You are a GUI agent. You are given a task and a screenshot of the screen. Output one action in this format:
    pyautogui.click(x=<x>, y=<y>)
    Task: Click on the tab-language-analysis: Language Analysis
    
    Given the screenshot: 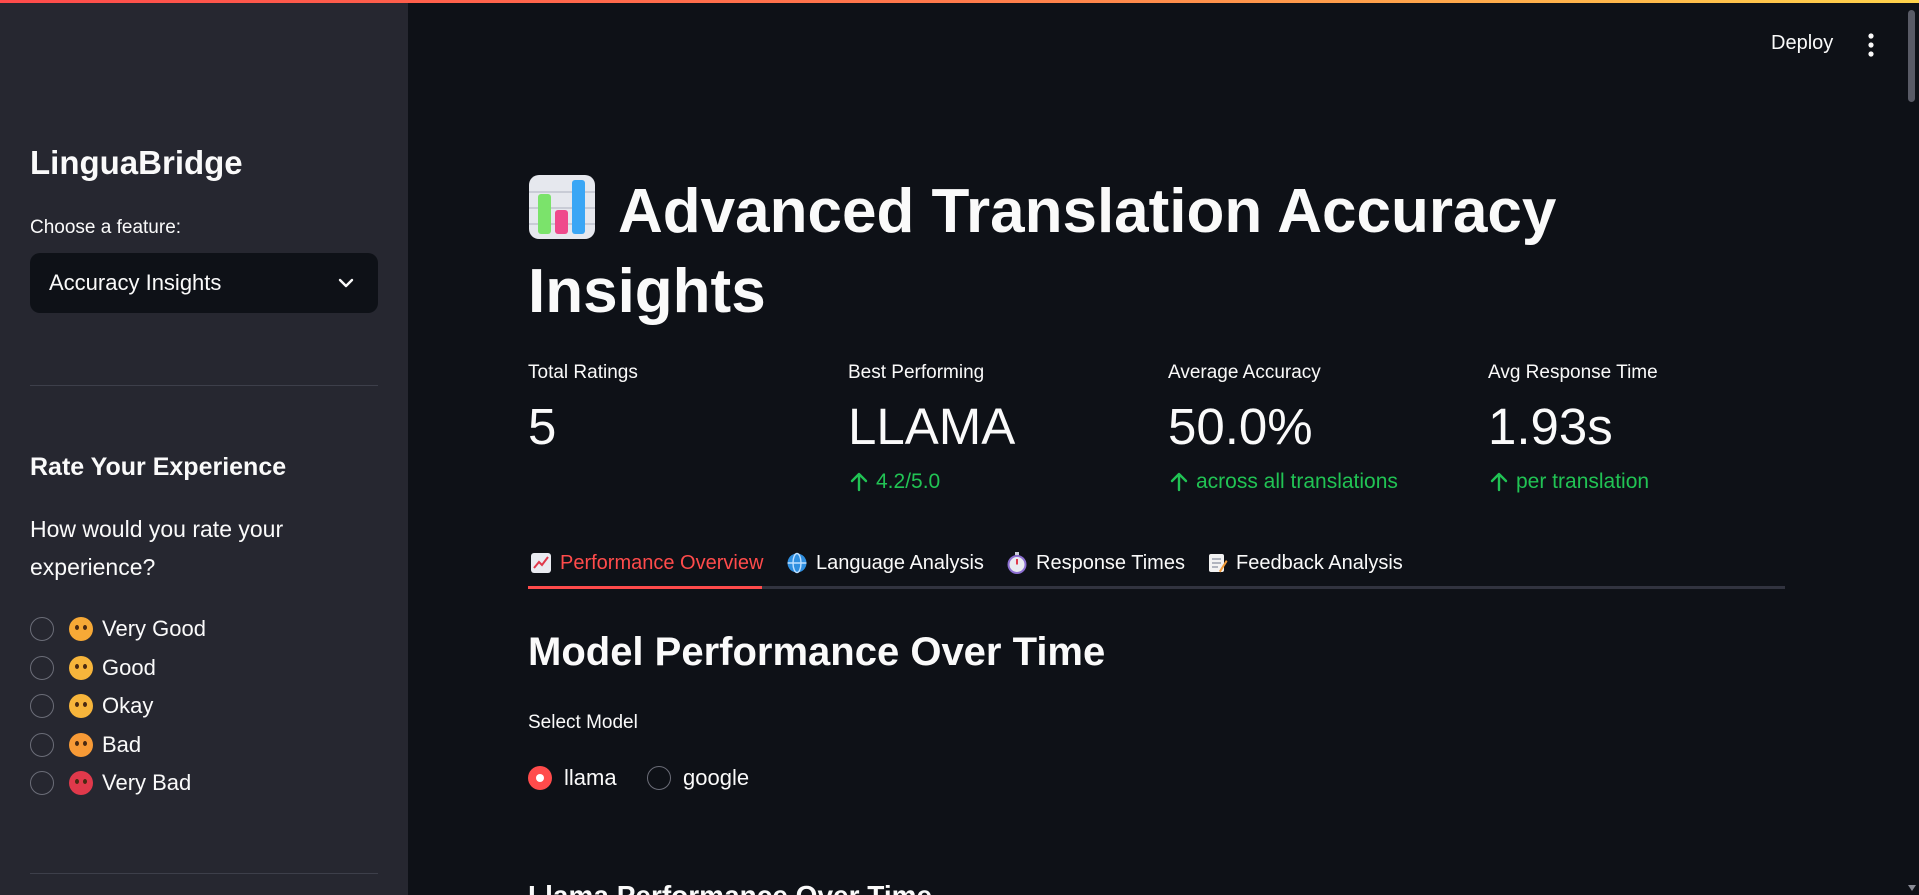 What is the action you would take?
    pyautogui.click(x=885, y=563)
    